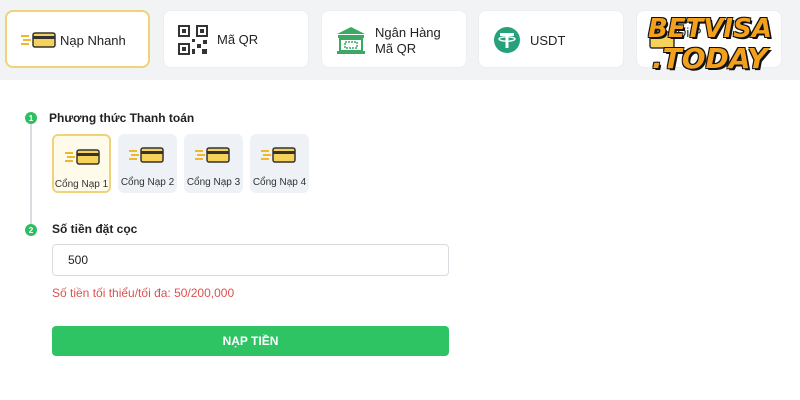 The height and width of the screenshot is (400, 800). I want to click on tab-qr-code-label: Mã QR, so click(238, 39).